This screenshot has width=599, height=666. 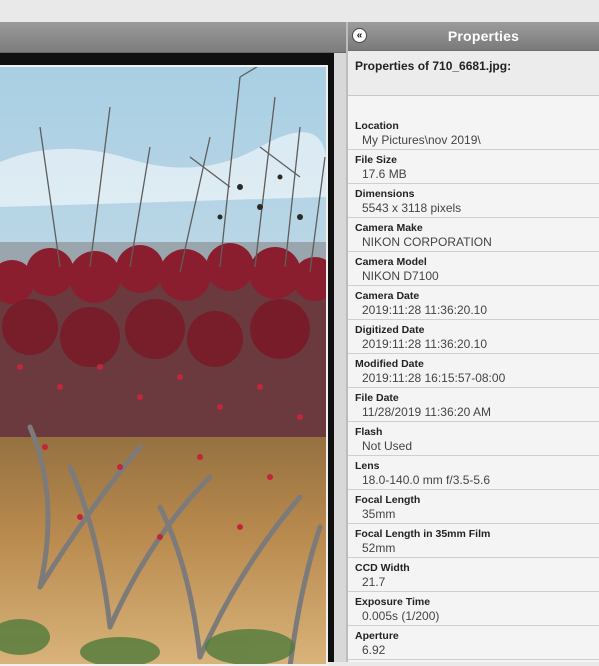 What do you see at coordinates (473, 643) in the screenshot?
I see `property-row: Aperture 6.92` at bounding box center [473, 643].